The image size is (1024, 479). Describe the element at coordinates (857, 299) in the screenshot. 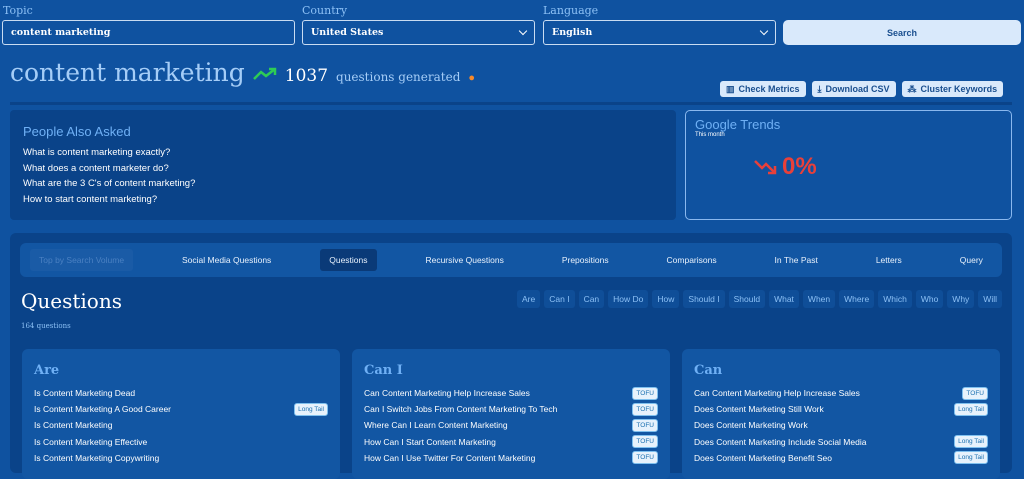

I see `filter-chip-where: Where` at that location.